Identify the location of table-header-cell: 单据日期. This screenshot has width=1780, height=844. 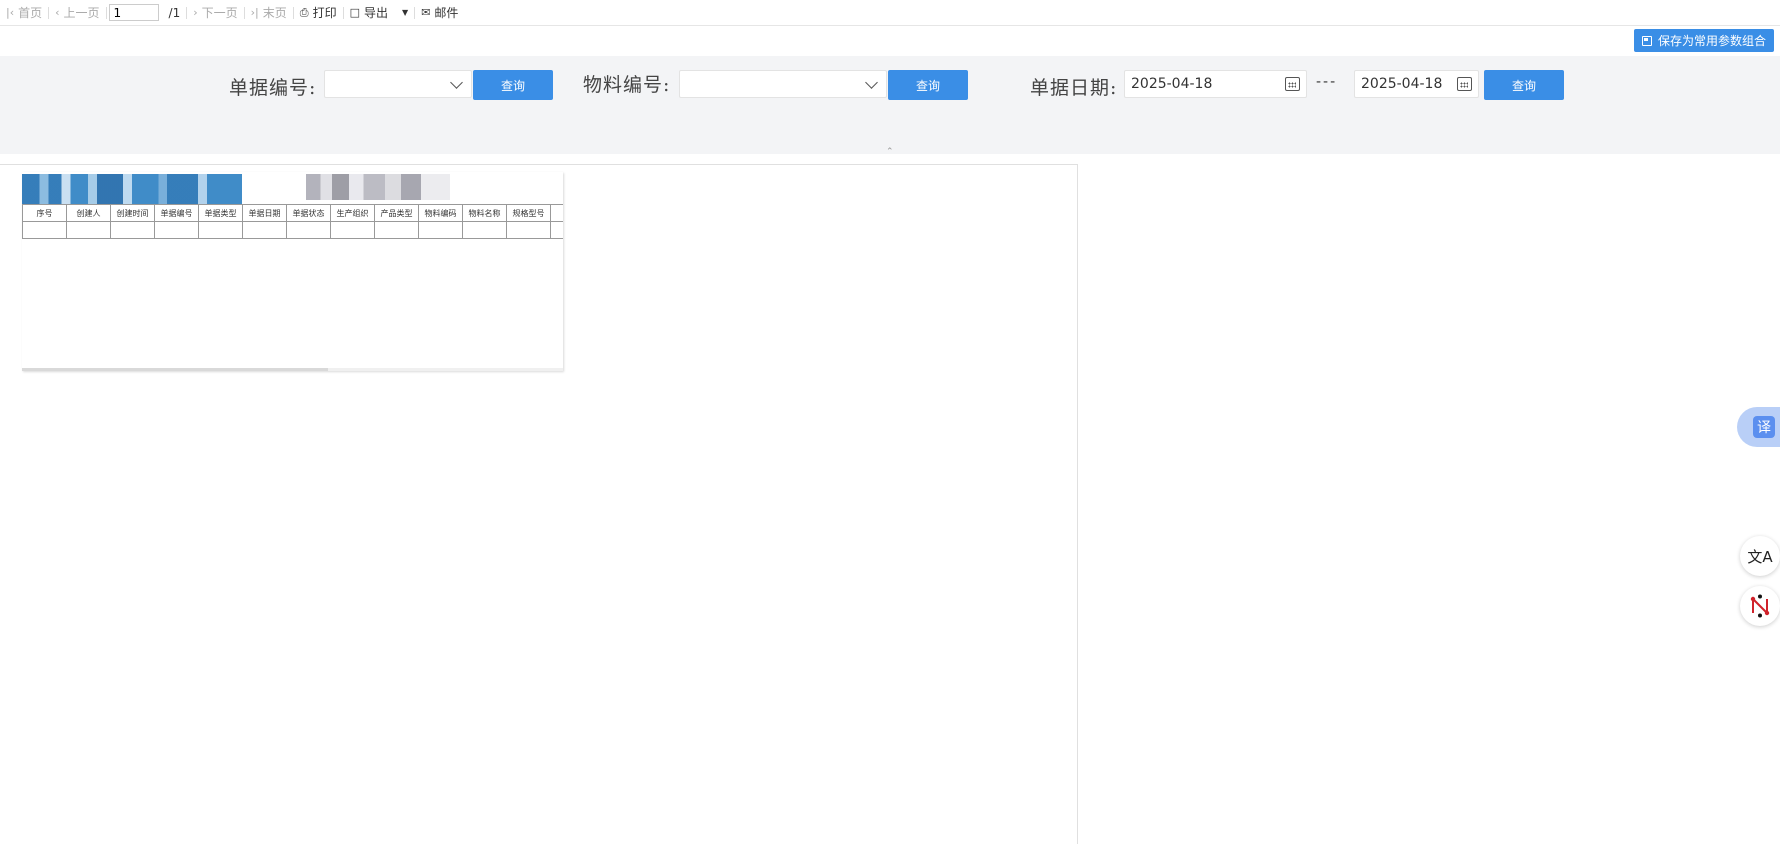
(264, 213).